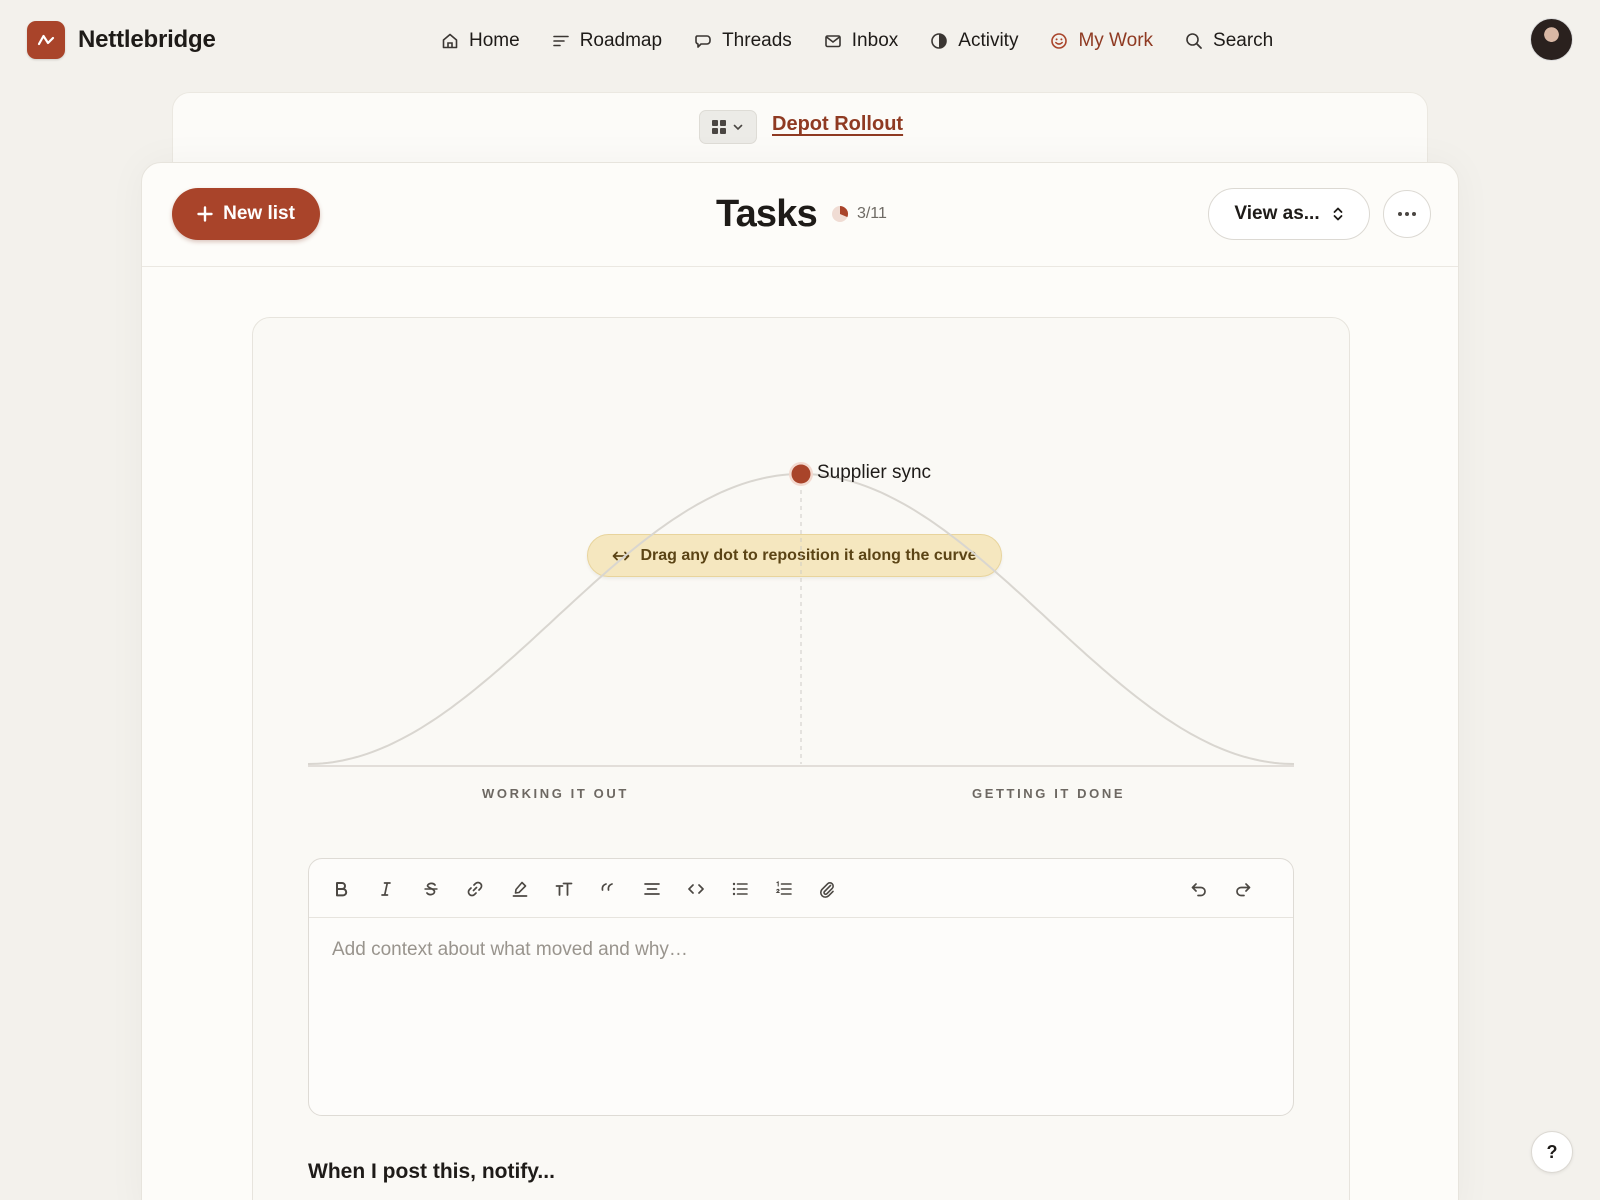  What do you see at coordinates (555, 793) in the screenshot?
I see `hill-left-label: WORKING IT OUT` at bounding box center [555, 793].